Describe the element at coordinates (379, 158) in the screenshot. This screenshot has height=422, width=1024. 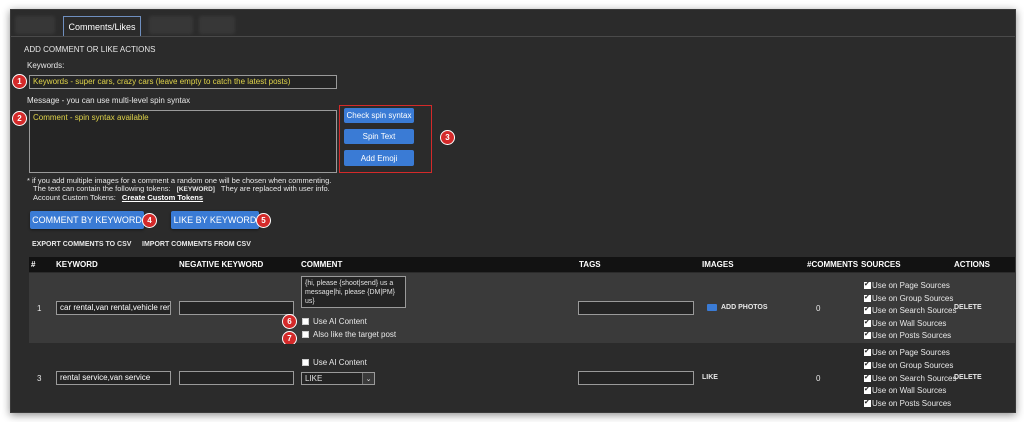
I see `add-emoji-button: Add Emoji` at that location.